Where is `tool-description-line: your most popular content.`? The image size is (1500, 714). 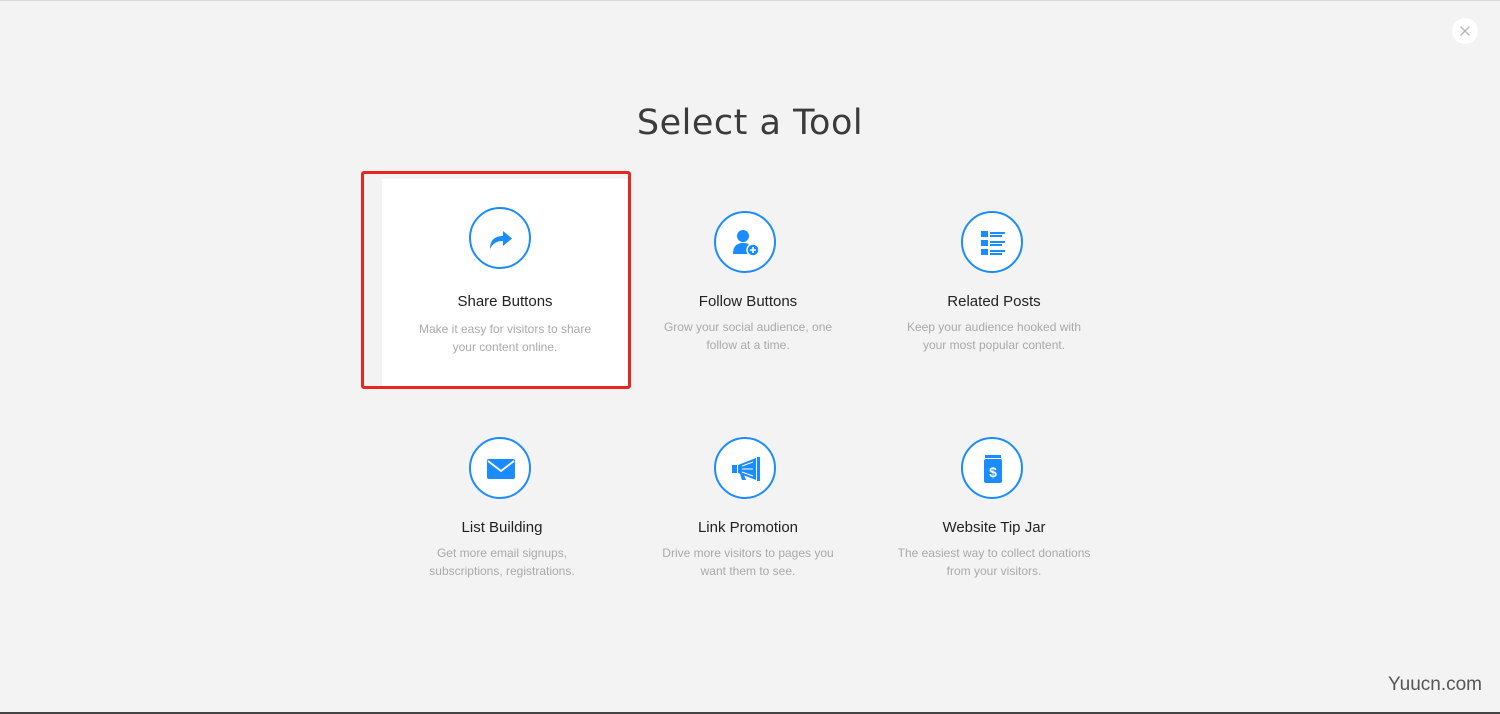
tool-description-line: your most popular content. is located at coordinates (994, 345).